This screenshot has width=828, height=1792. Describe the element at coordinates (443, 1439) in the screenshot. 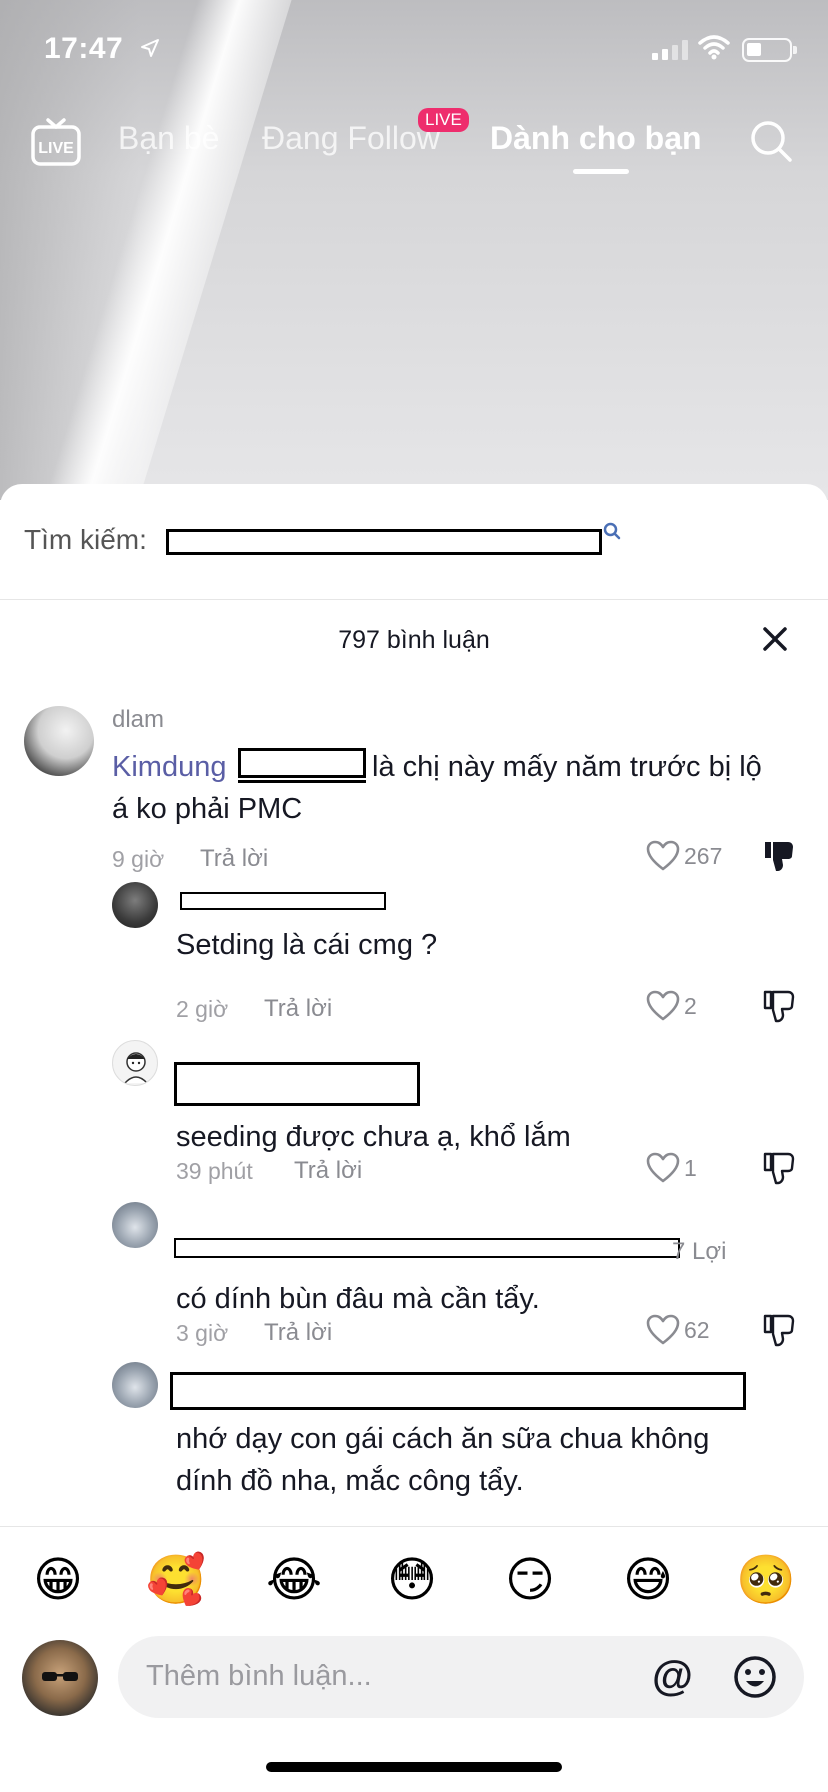

I see `comment-text: nhớ dạy con gái cách ăn sữa chua không` at that location.